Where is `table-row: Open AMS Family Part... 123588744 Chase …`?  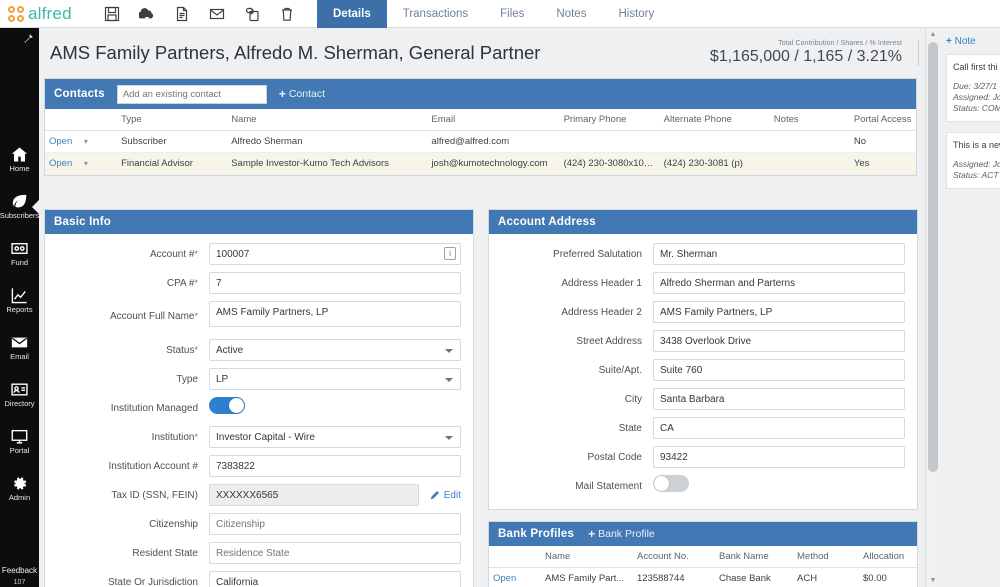 table-row: Open AMS Family Part... 123588744 Chase … is located at coordinates (703, 577).